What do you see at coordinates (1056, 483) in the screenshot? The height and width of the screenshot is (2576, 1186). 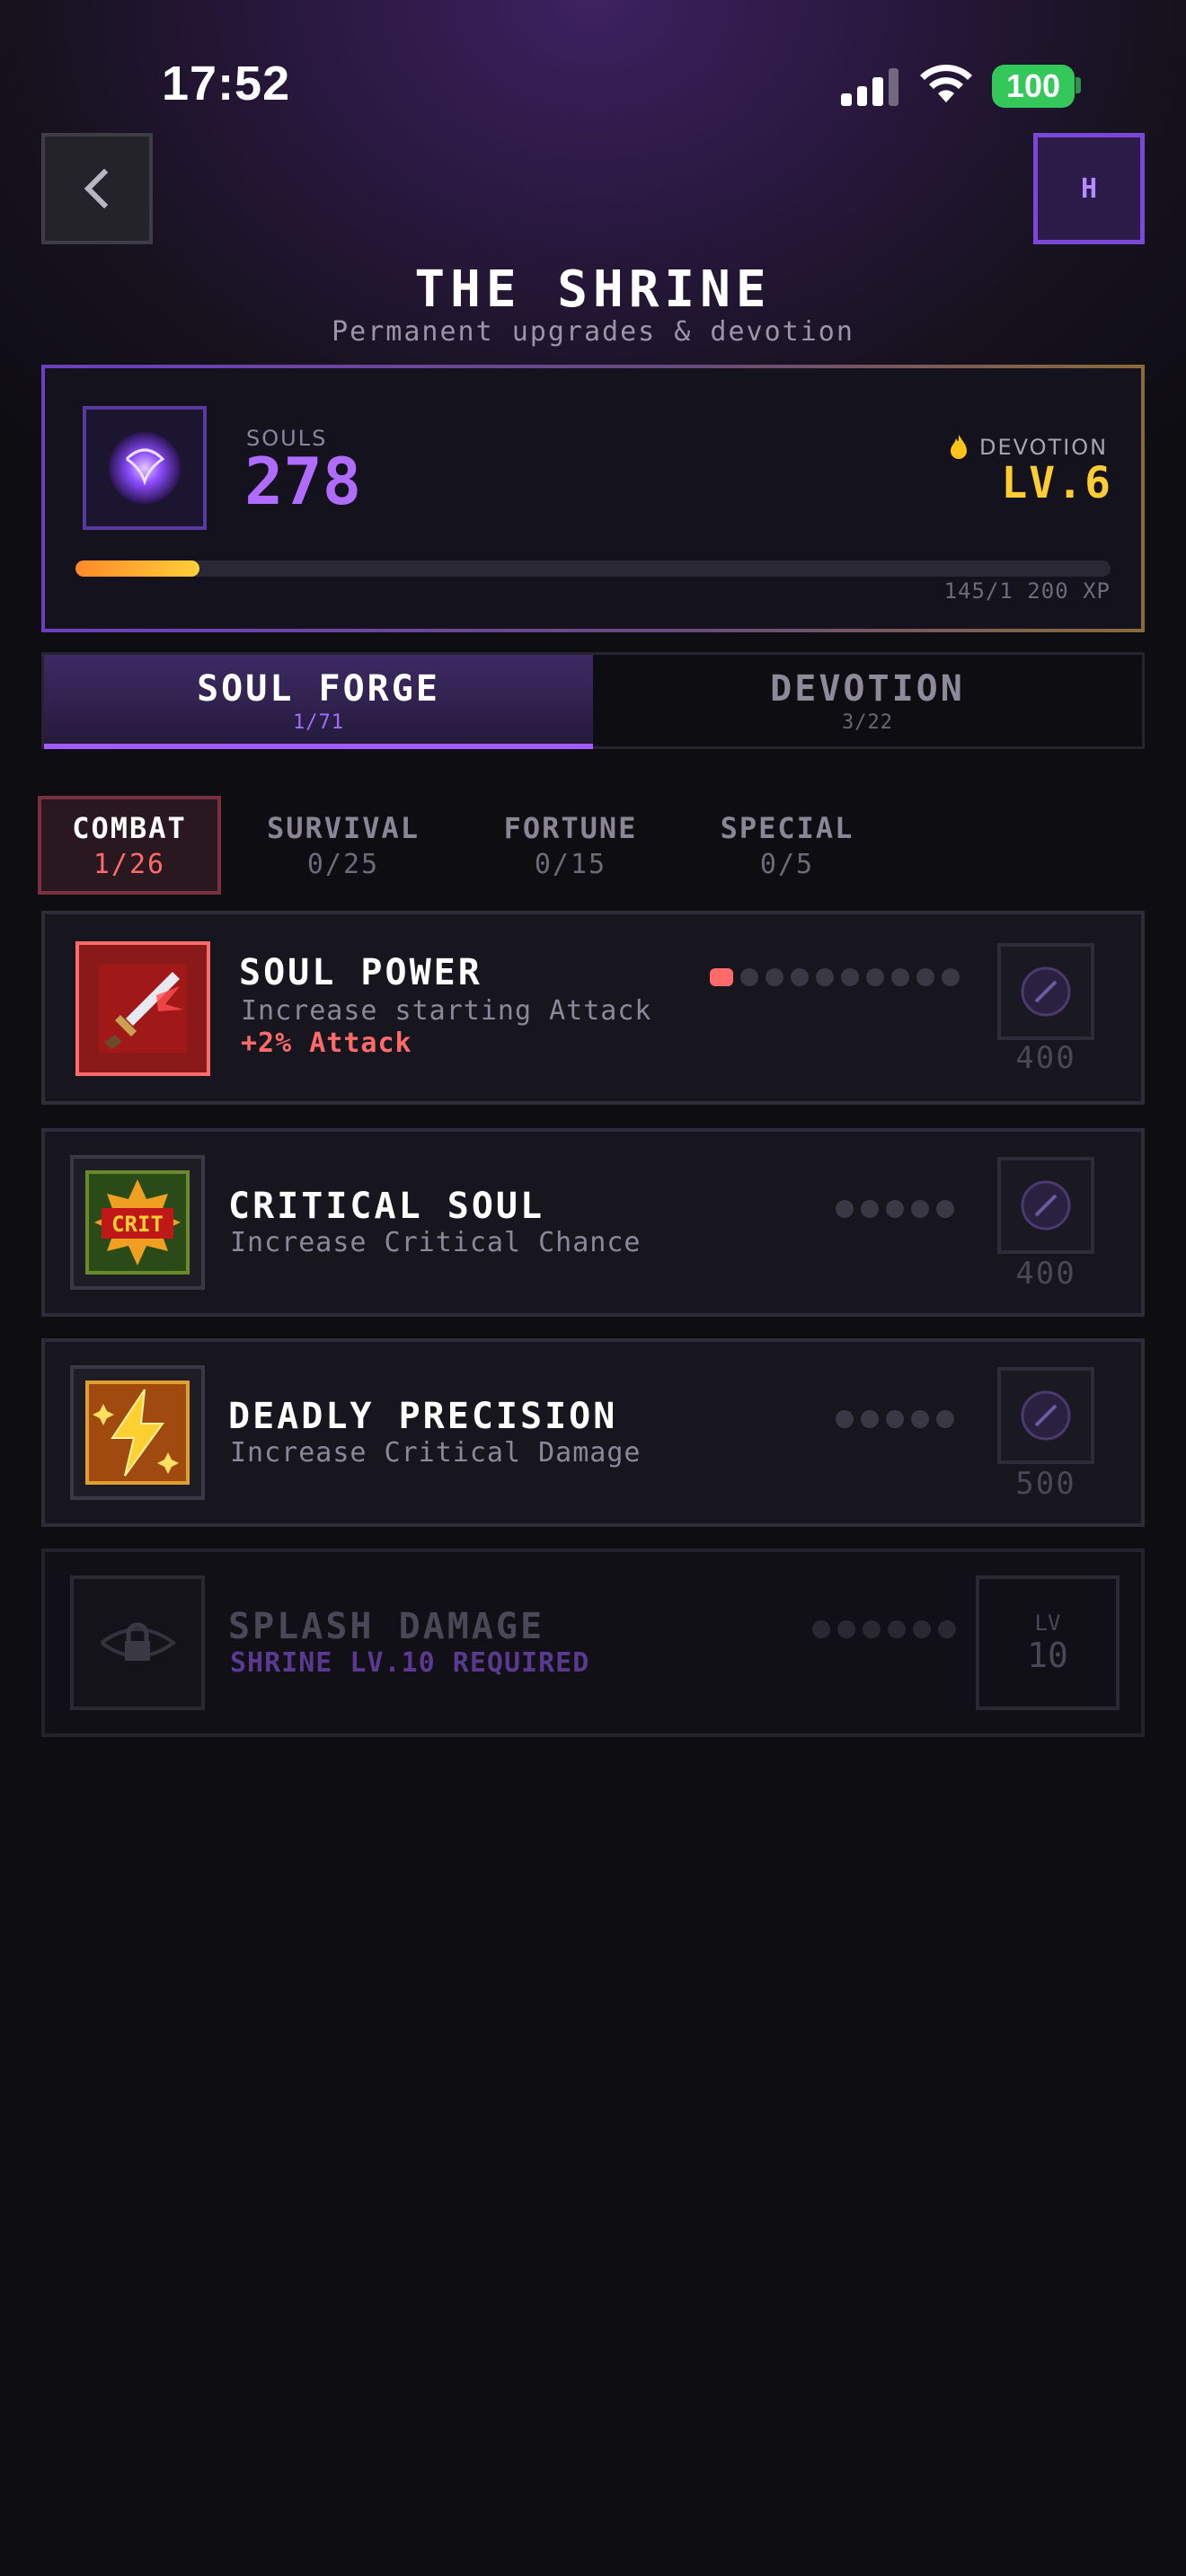 I see `devotion-level: LV.6` at bounding box center [1056, 483].